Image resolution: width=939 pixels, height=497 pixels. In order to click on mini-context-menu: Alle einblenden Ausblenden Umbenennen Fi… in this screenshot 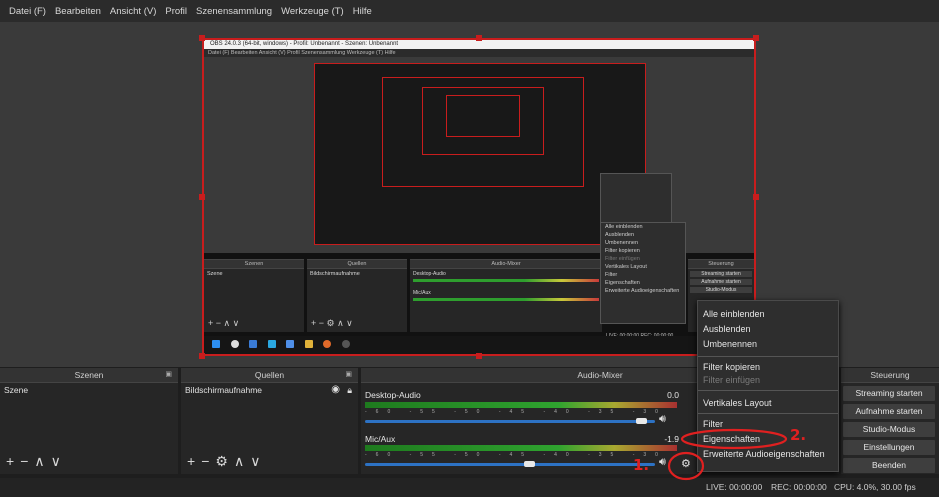, I will do `click(643, 273)`.